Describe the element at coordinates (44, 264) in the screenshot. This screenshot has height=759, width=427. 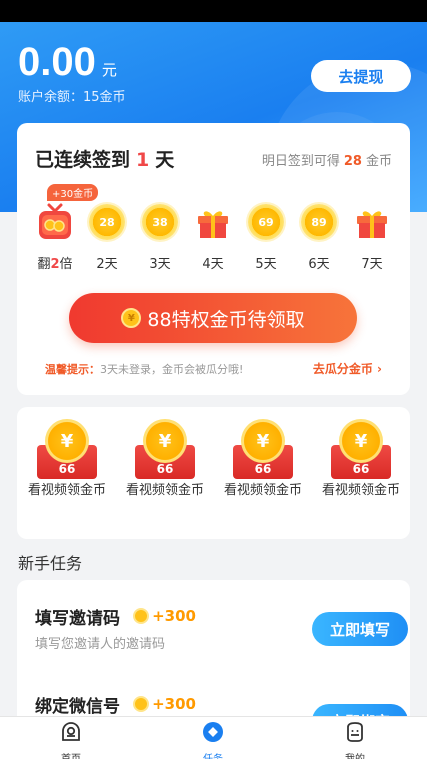
I see `day-label-pre: 翻` at that location.